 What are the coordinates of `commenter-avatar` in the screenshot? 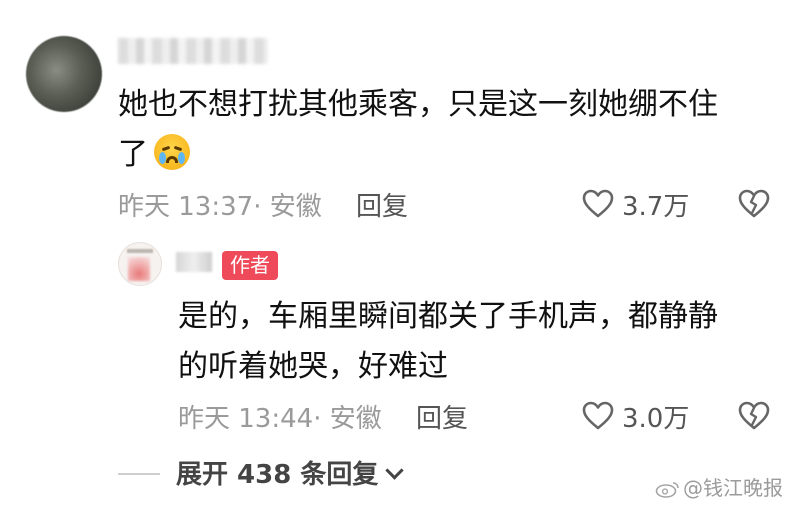 It's located at (64, 74).